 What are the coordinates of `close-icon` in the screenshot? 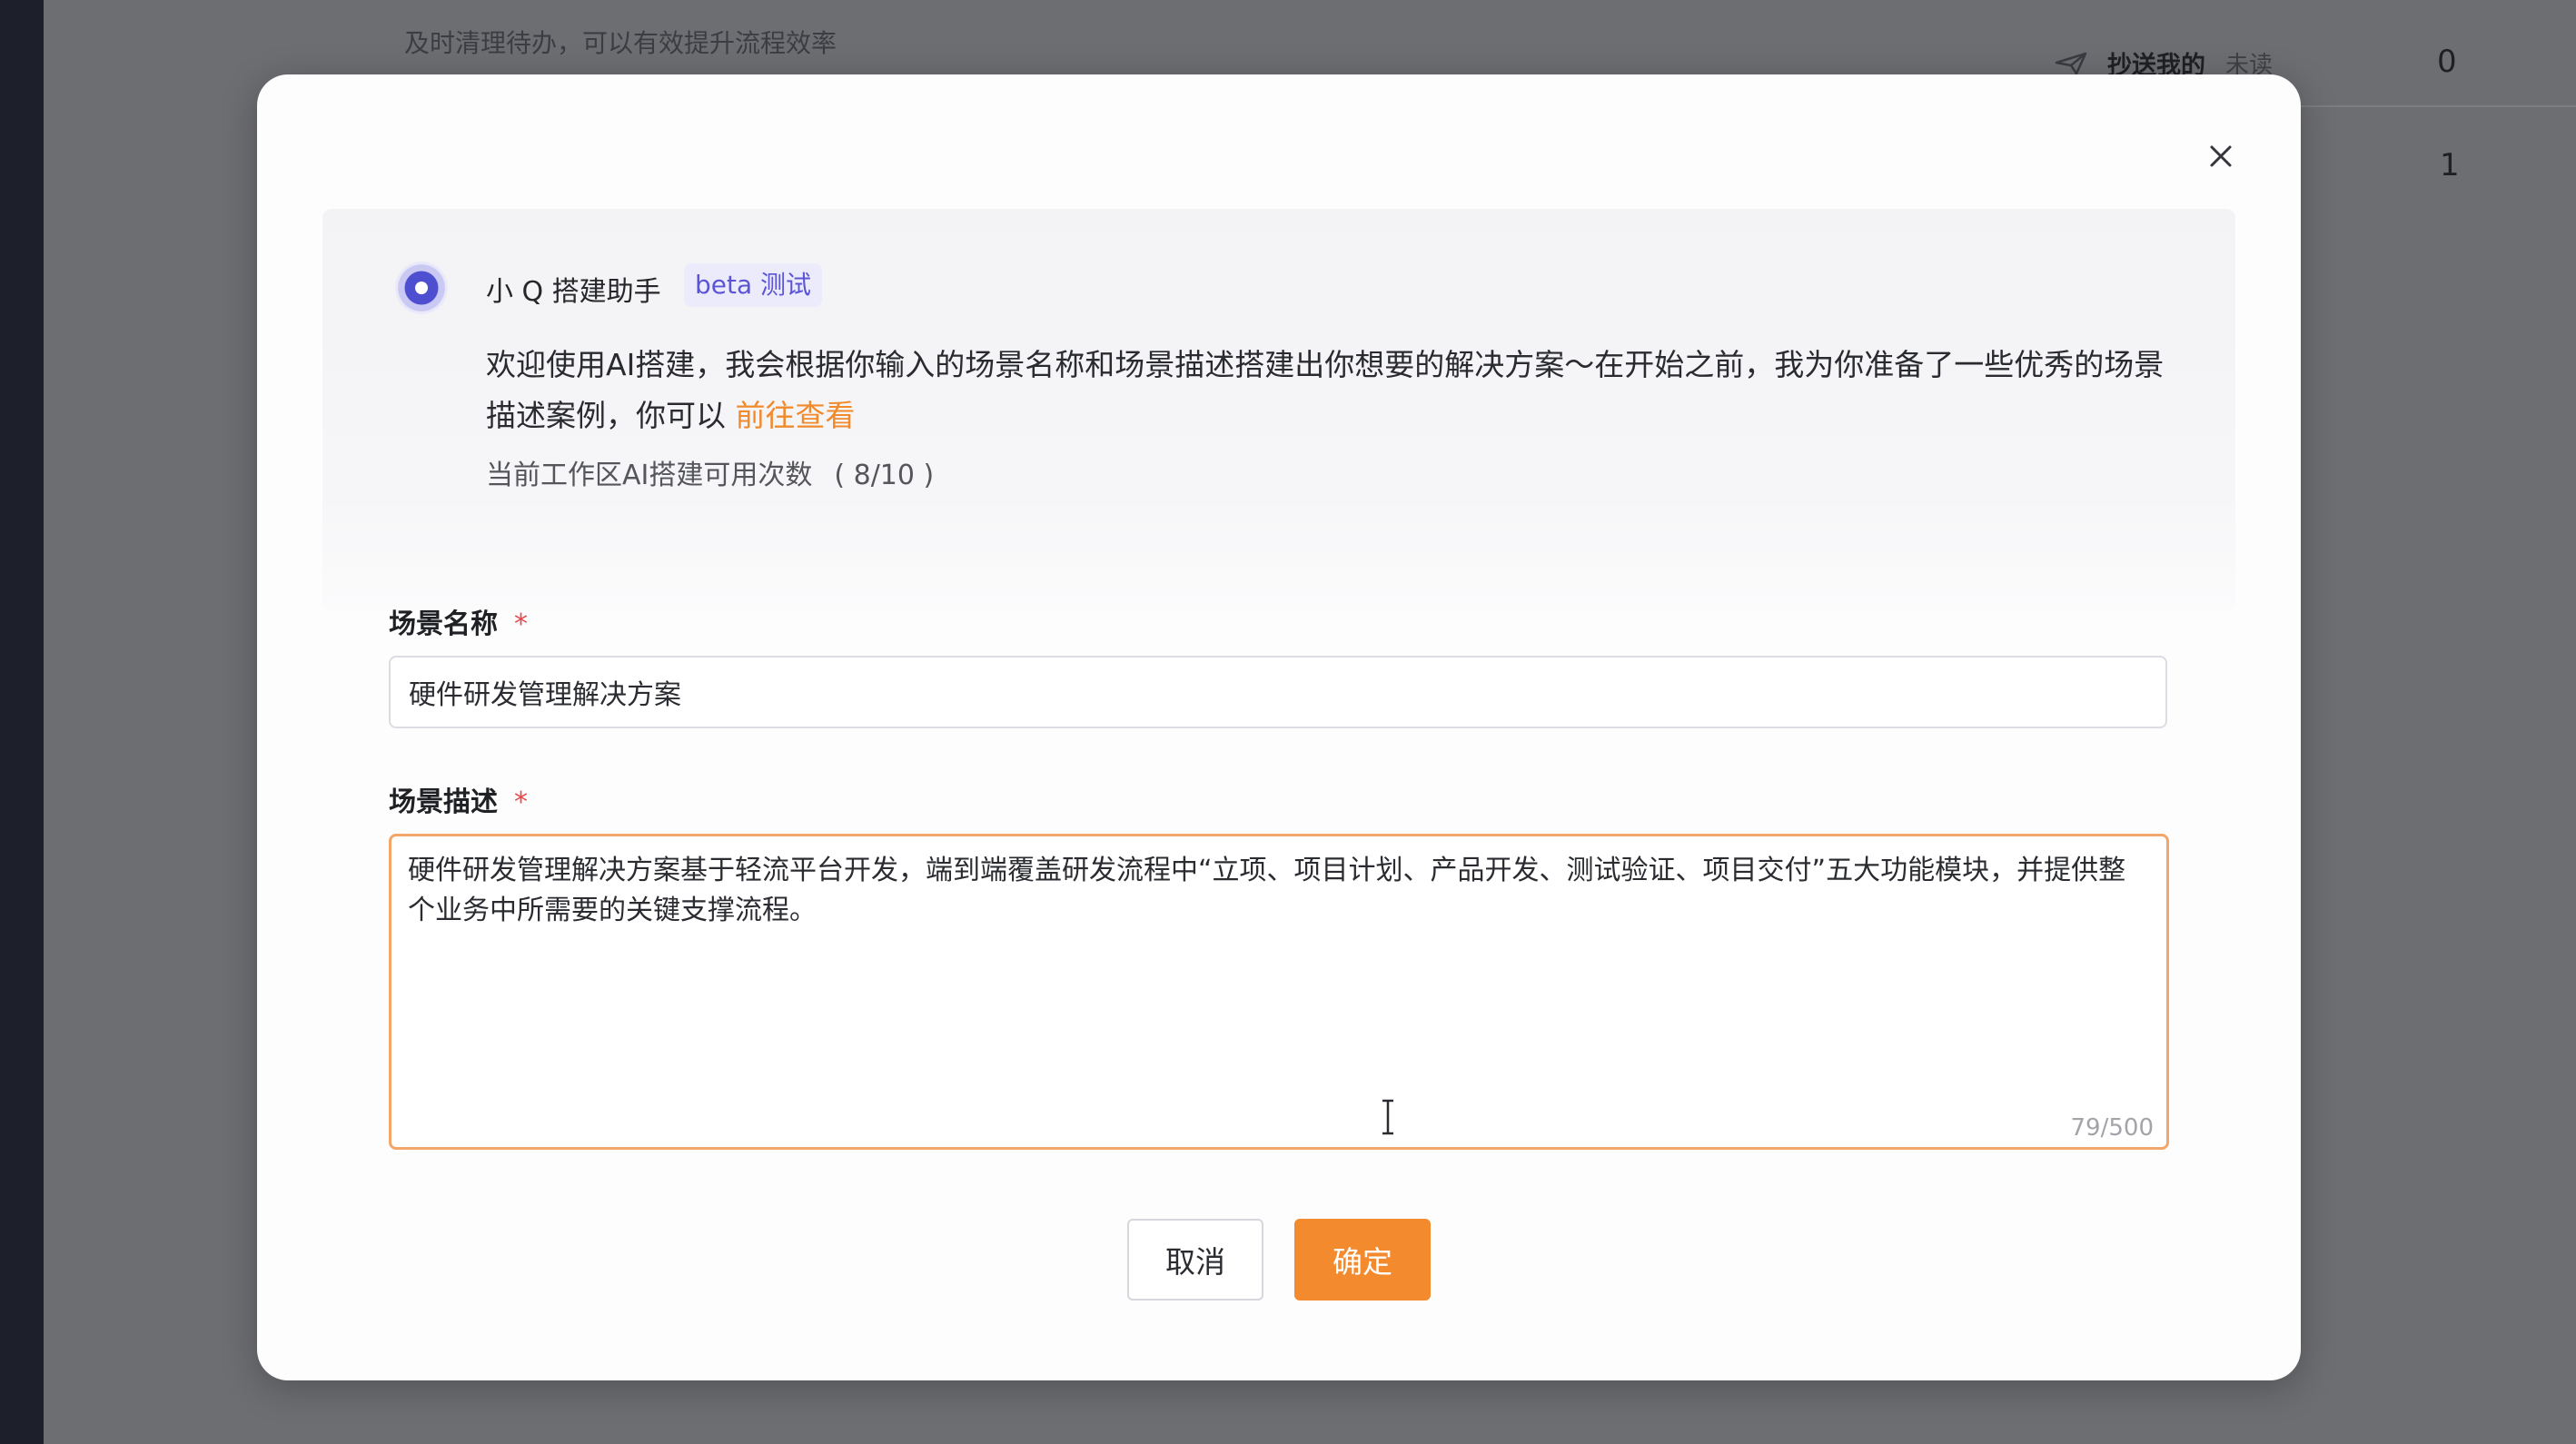 It's located at (2221, 156).